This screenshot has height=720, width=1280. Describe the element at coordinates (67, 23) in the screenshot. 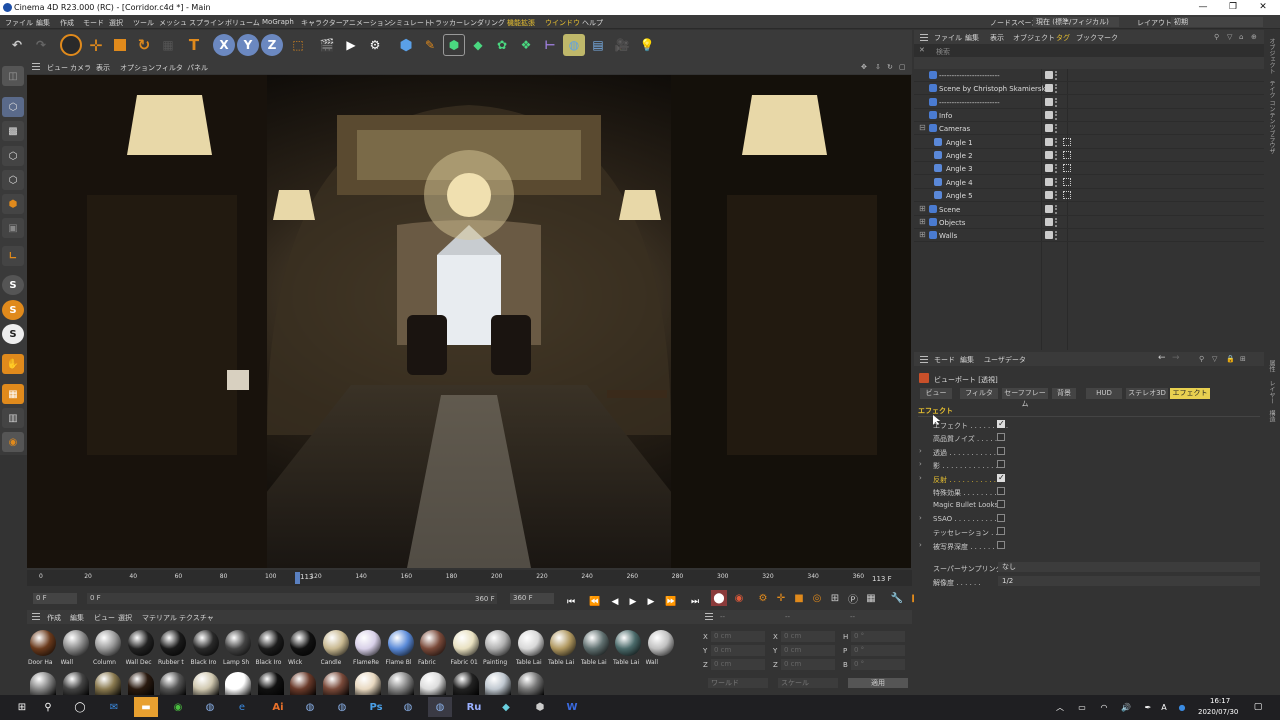

I see `menu-create: 作成` at that location.